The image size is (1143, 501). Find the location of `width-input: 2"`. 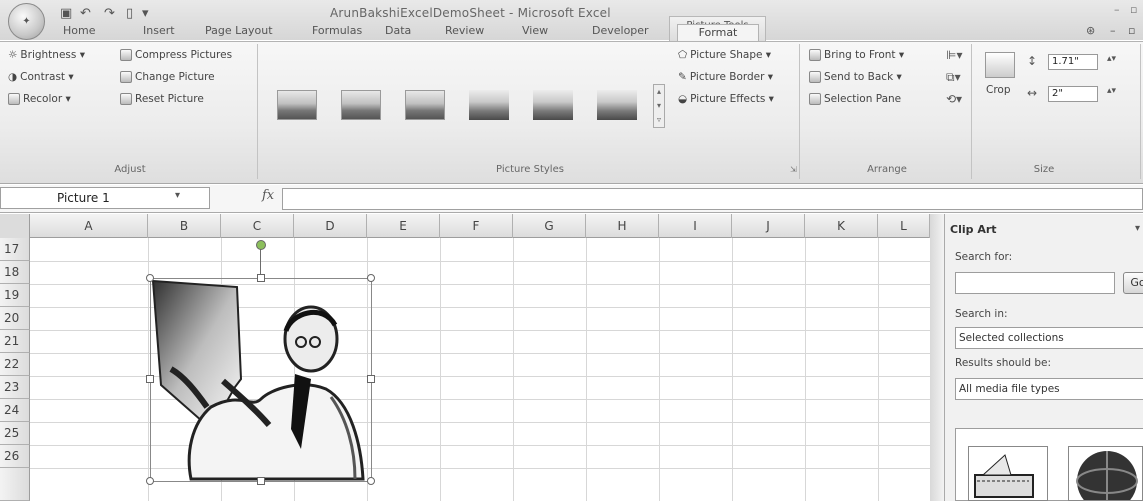

width-input: 2" is located at coordinates (1073, 94).